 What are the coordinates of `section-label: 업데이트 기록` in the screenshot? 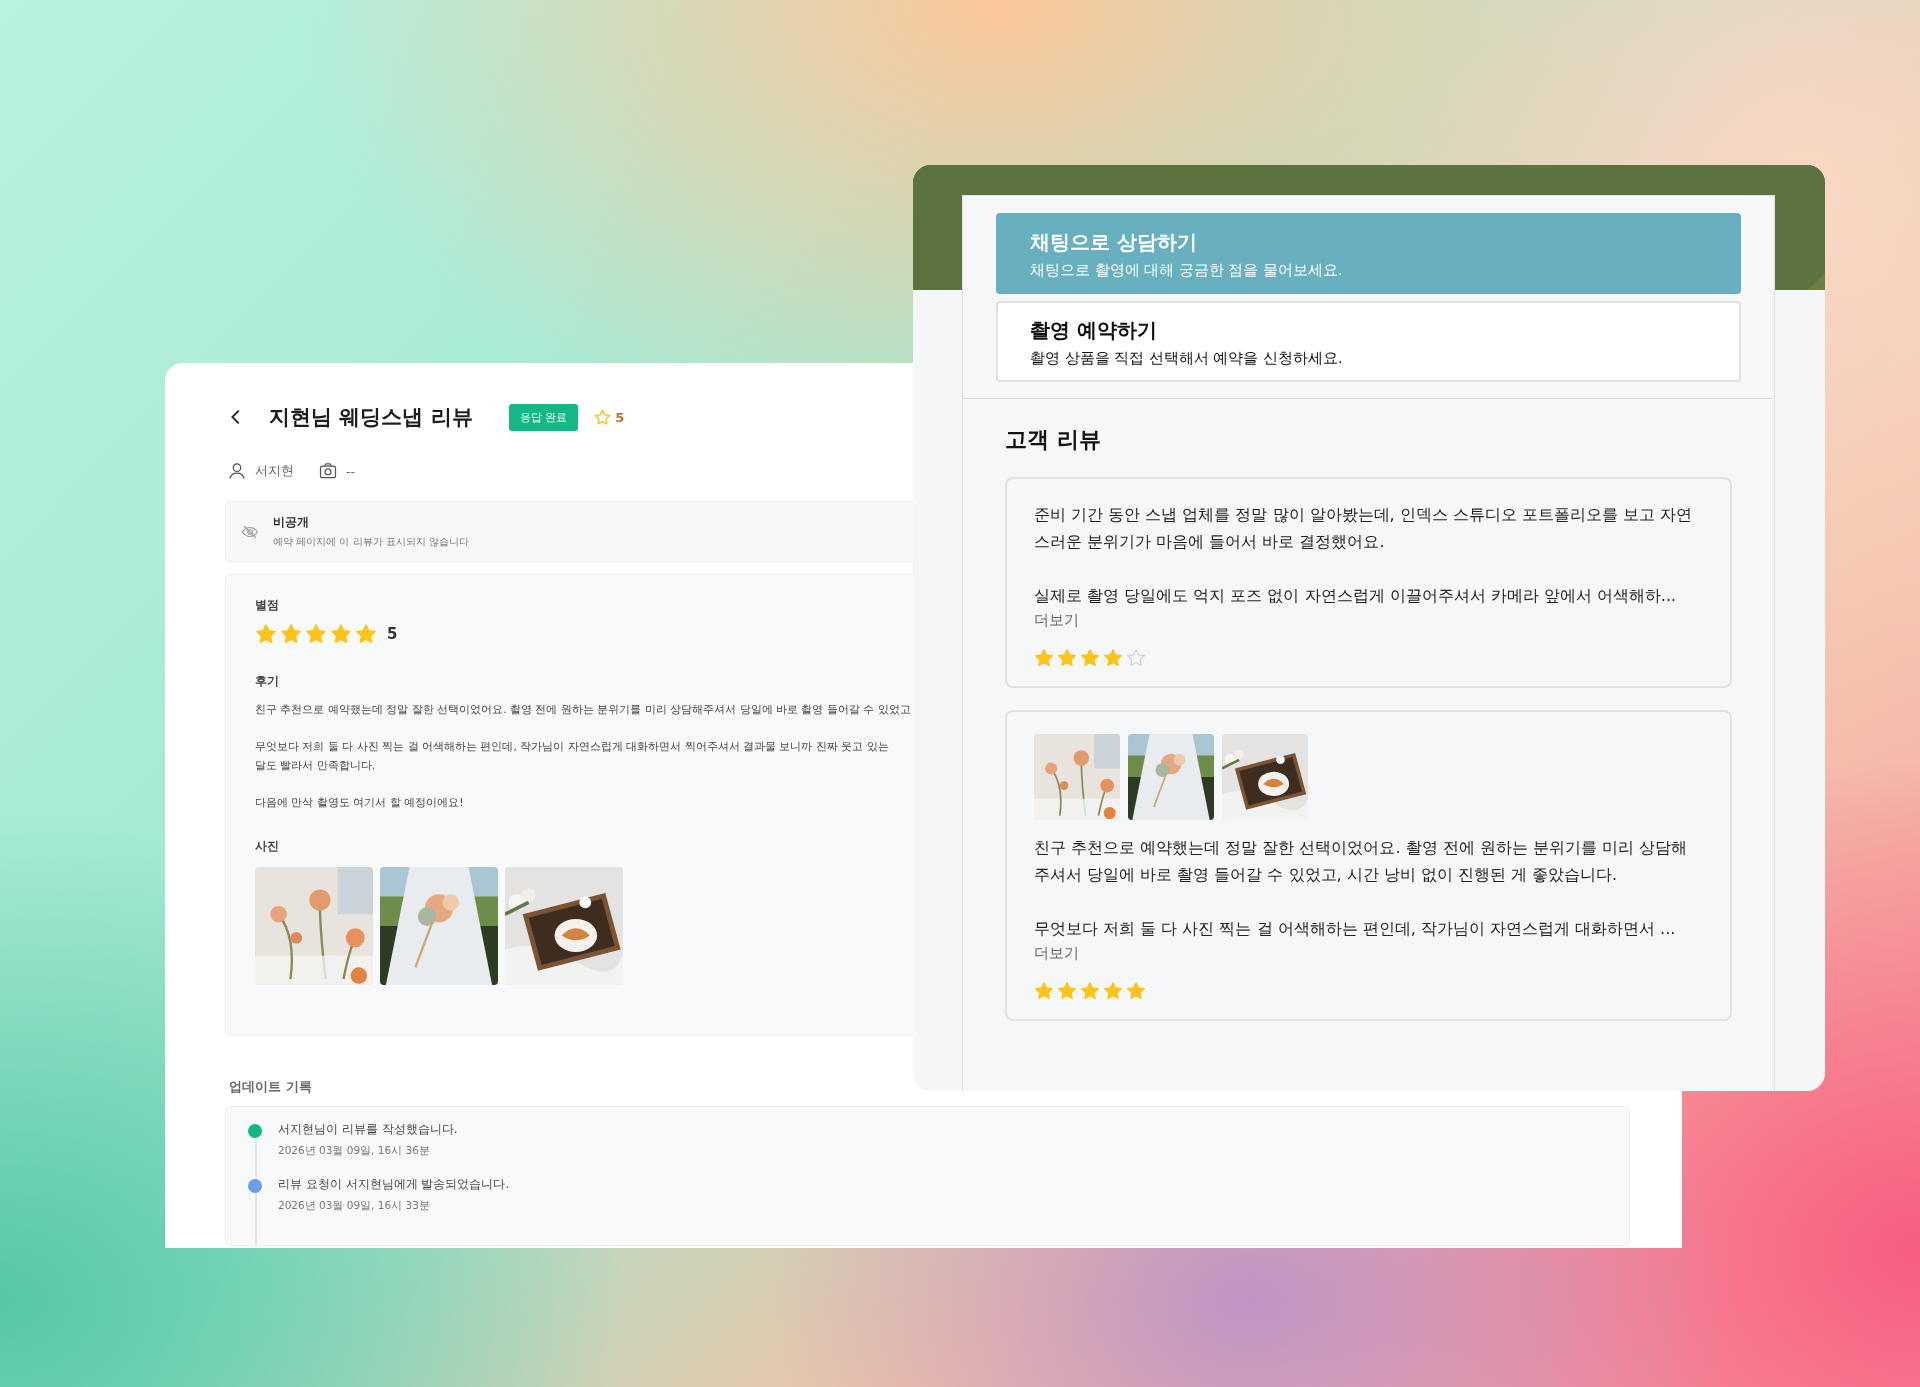 It's located at (270, 1087).